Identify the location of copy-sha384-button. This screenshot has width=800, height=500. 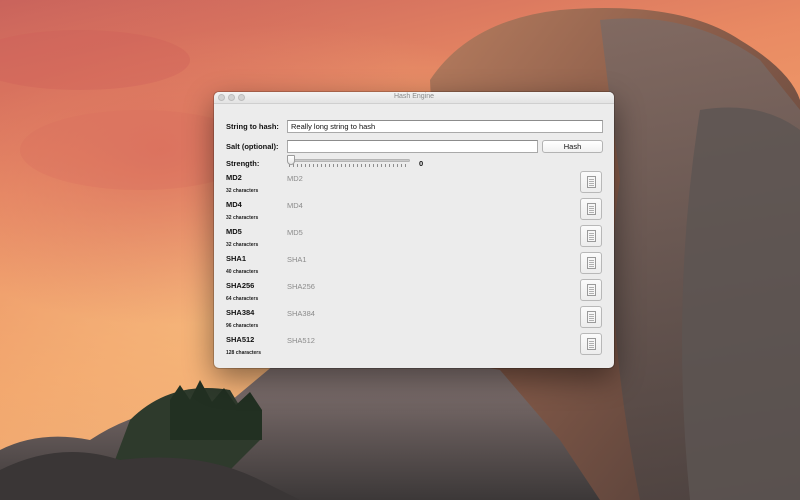
(591, 317).